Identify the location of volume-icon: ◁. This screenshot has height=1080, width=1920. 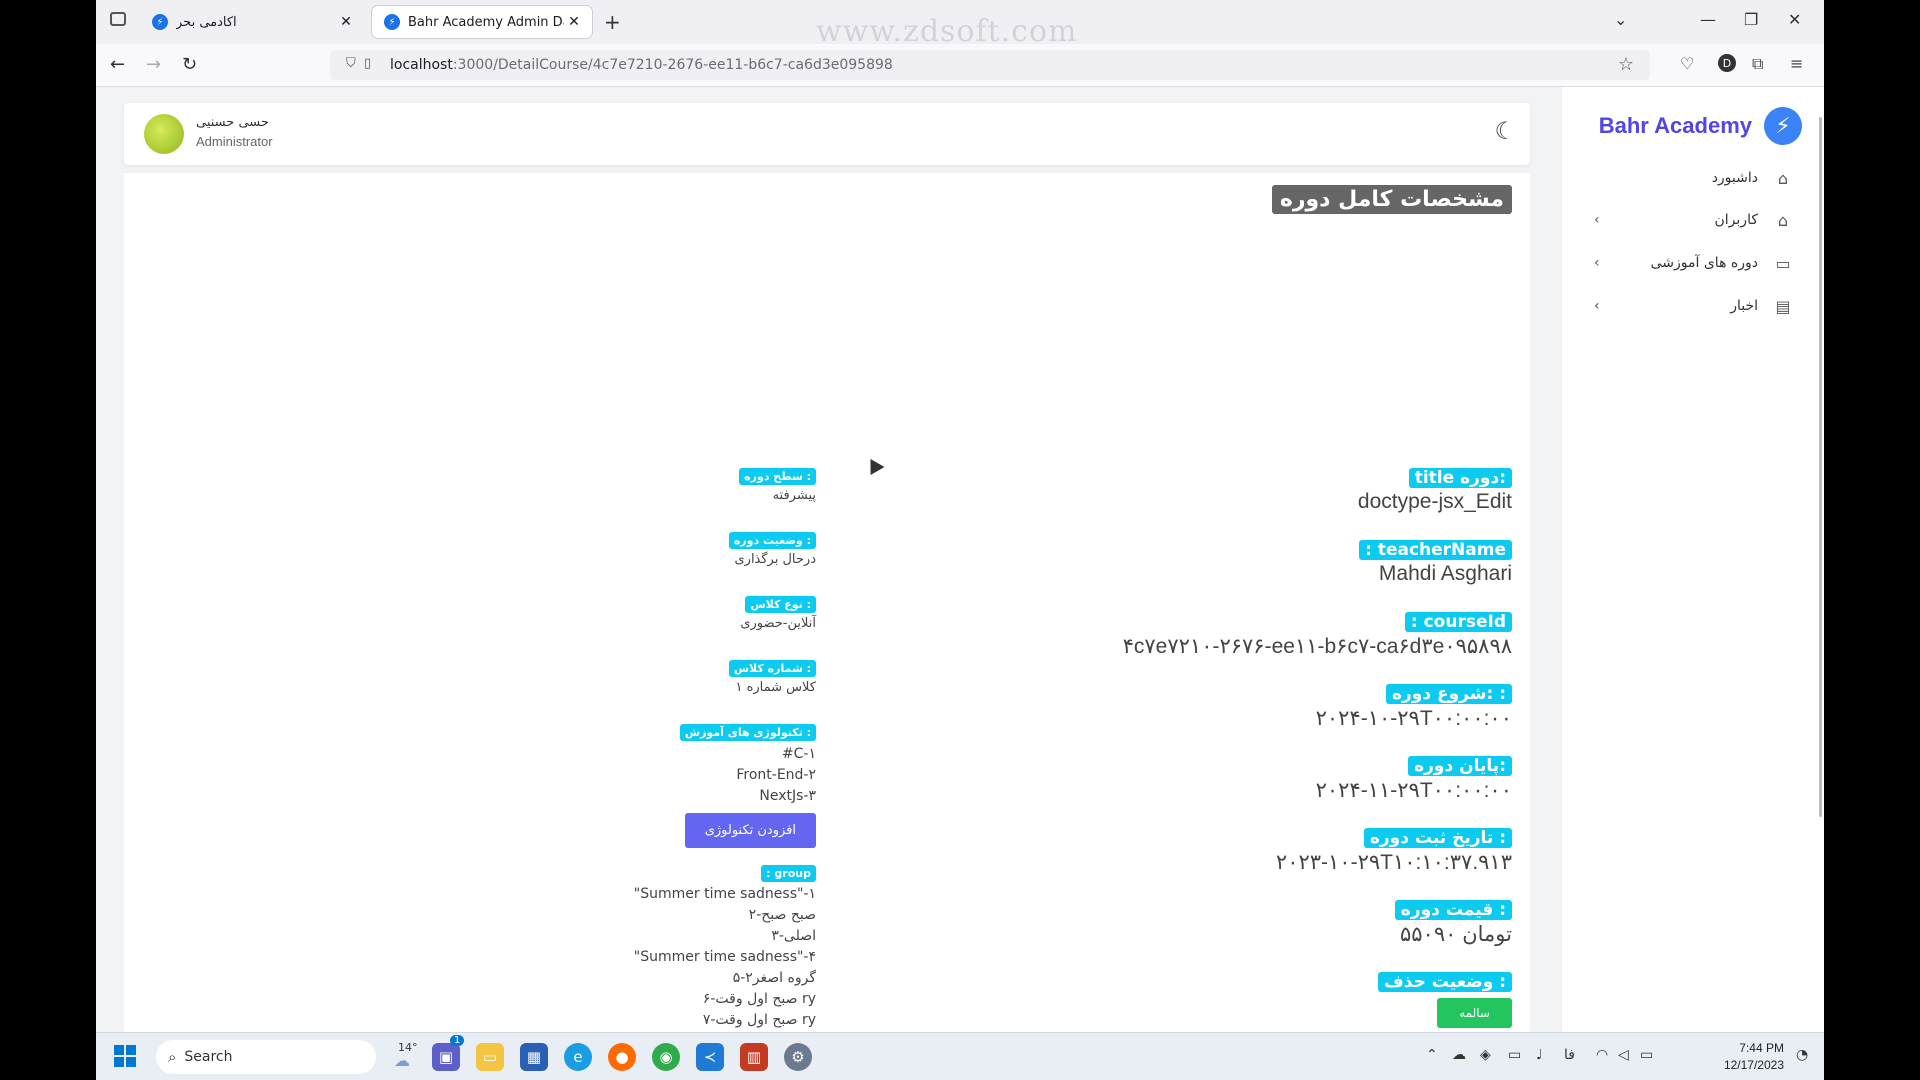
(1623, 1055).